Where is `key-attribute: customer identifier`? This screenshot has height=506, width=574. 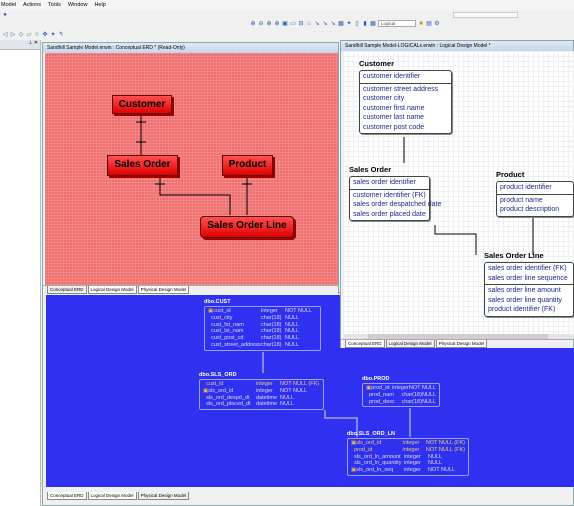 key-attribute: customer identifier is located at coordinates (392, 76).